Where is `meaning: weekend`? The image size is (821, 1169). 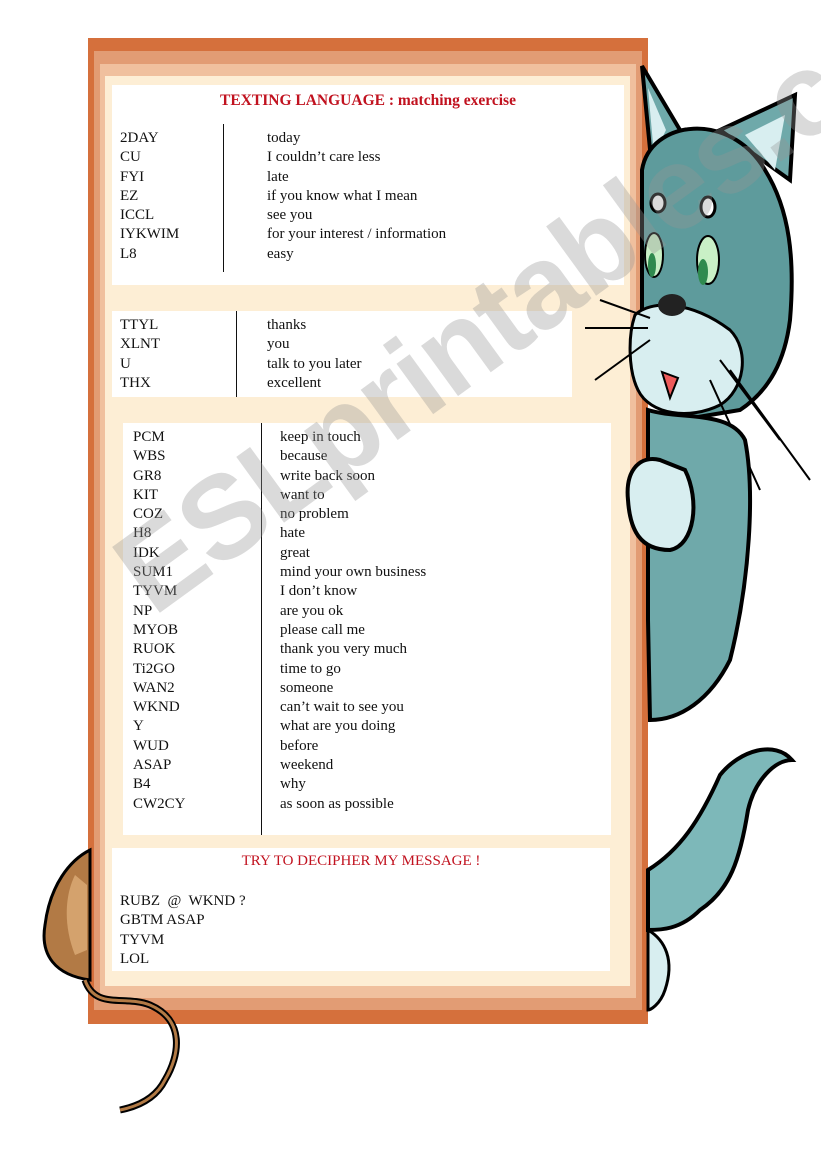 meaning: weekend is located at coordinates (307, 765).